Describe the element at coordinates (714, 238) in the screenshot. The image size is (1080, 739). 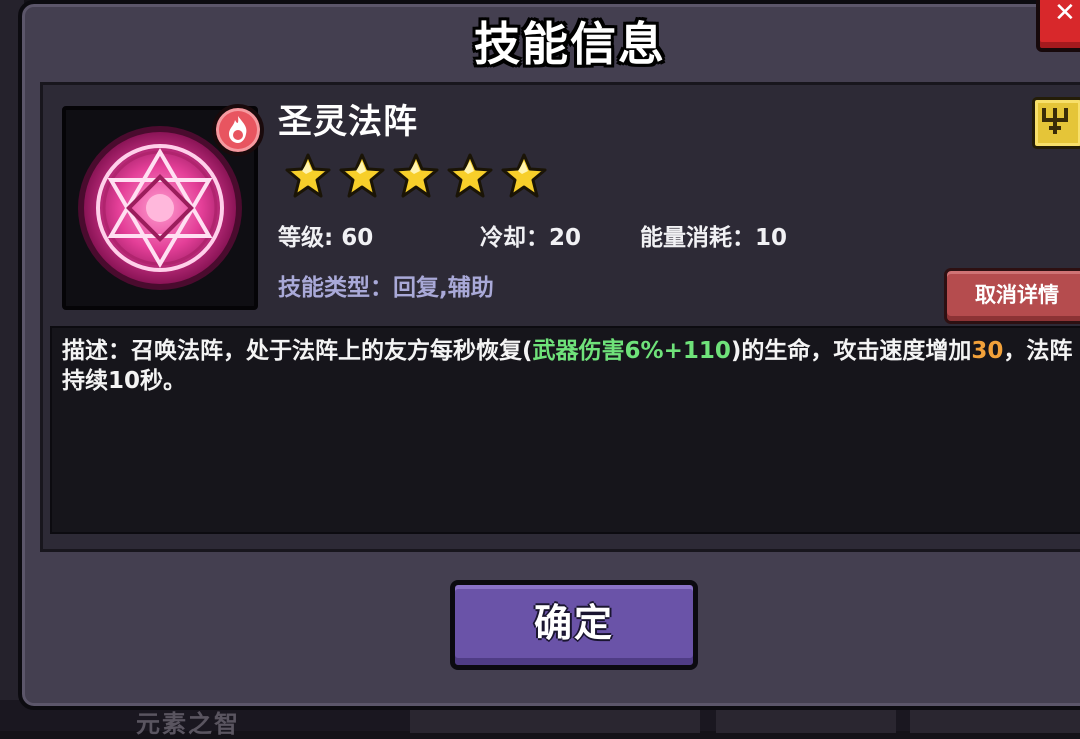
I see `skill-energy-cost: 能量消耗：10` at that location.